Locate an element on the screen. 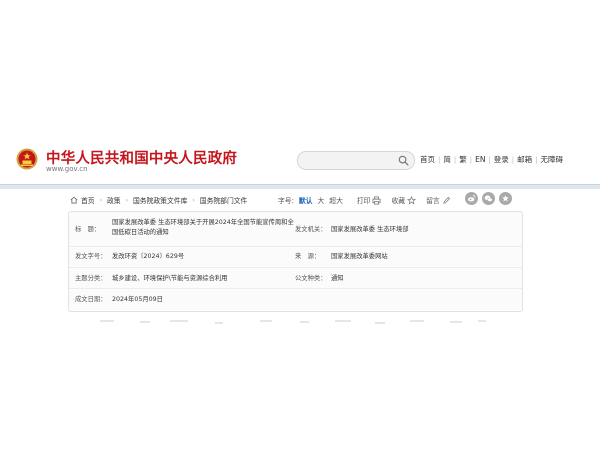  top-nav: 首页 | 简 | 繁 | EN | 登录 | 邮箱 | 无障碍 is located at coordinates (491, 159).